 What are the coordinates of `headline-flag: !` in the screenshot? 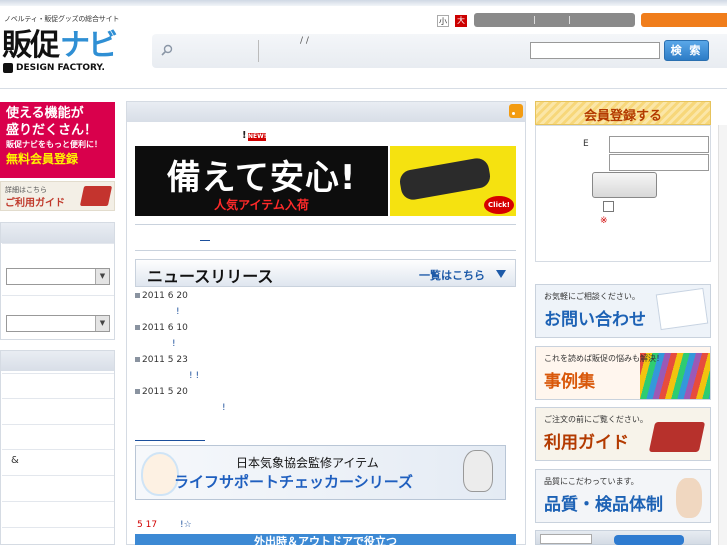 It's located at (244, 135).